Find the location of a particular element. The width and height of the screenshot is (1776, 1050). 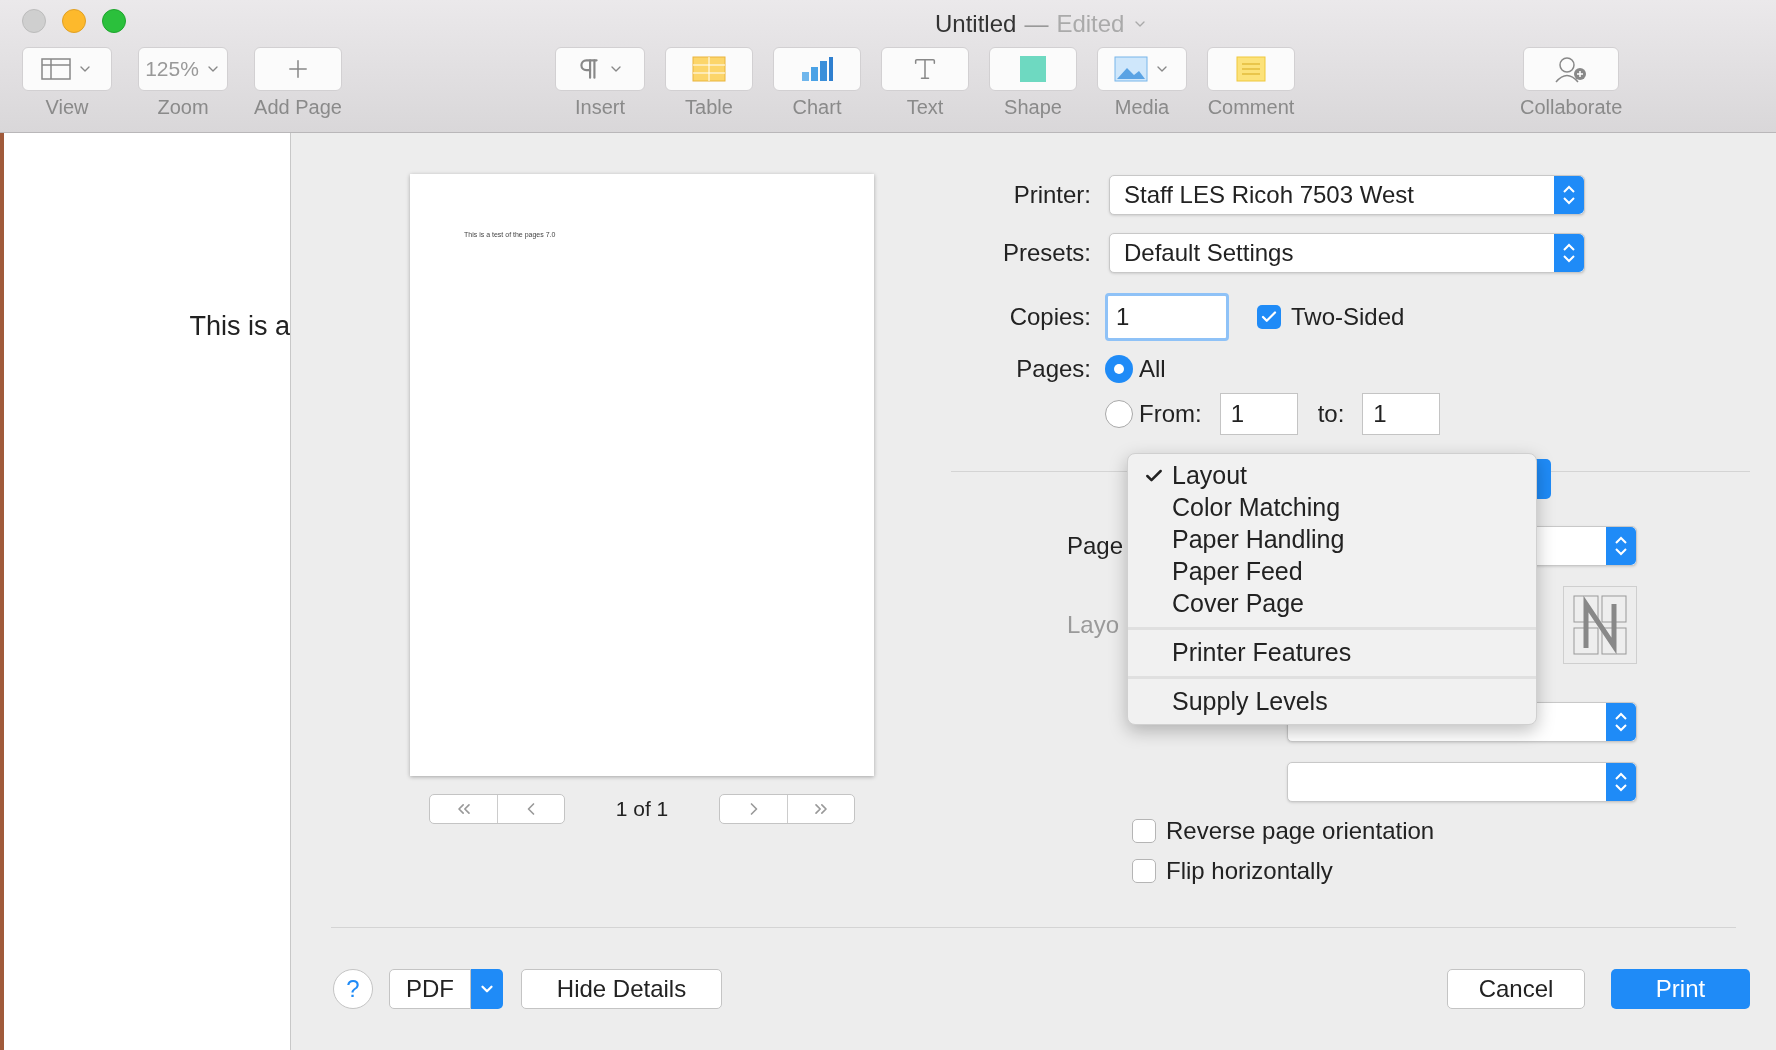

toolbar-label: Table is located at coordinates (709, 107).